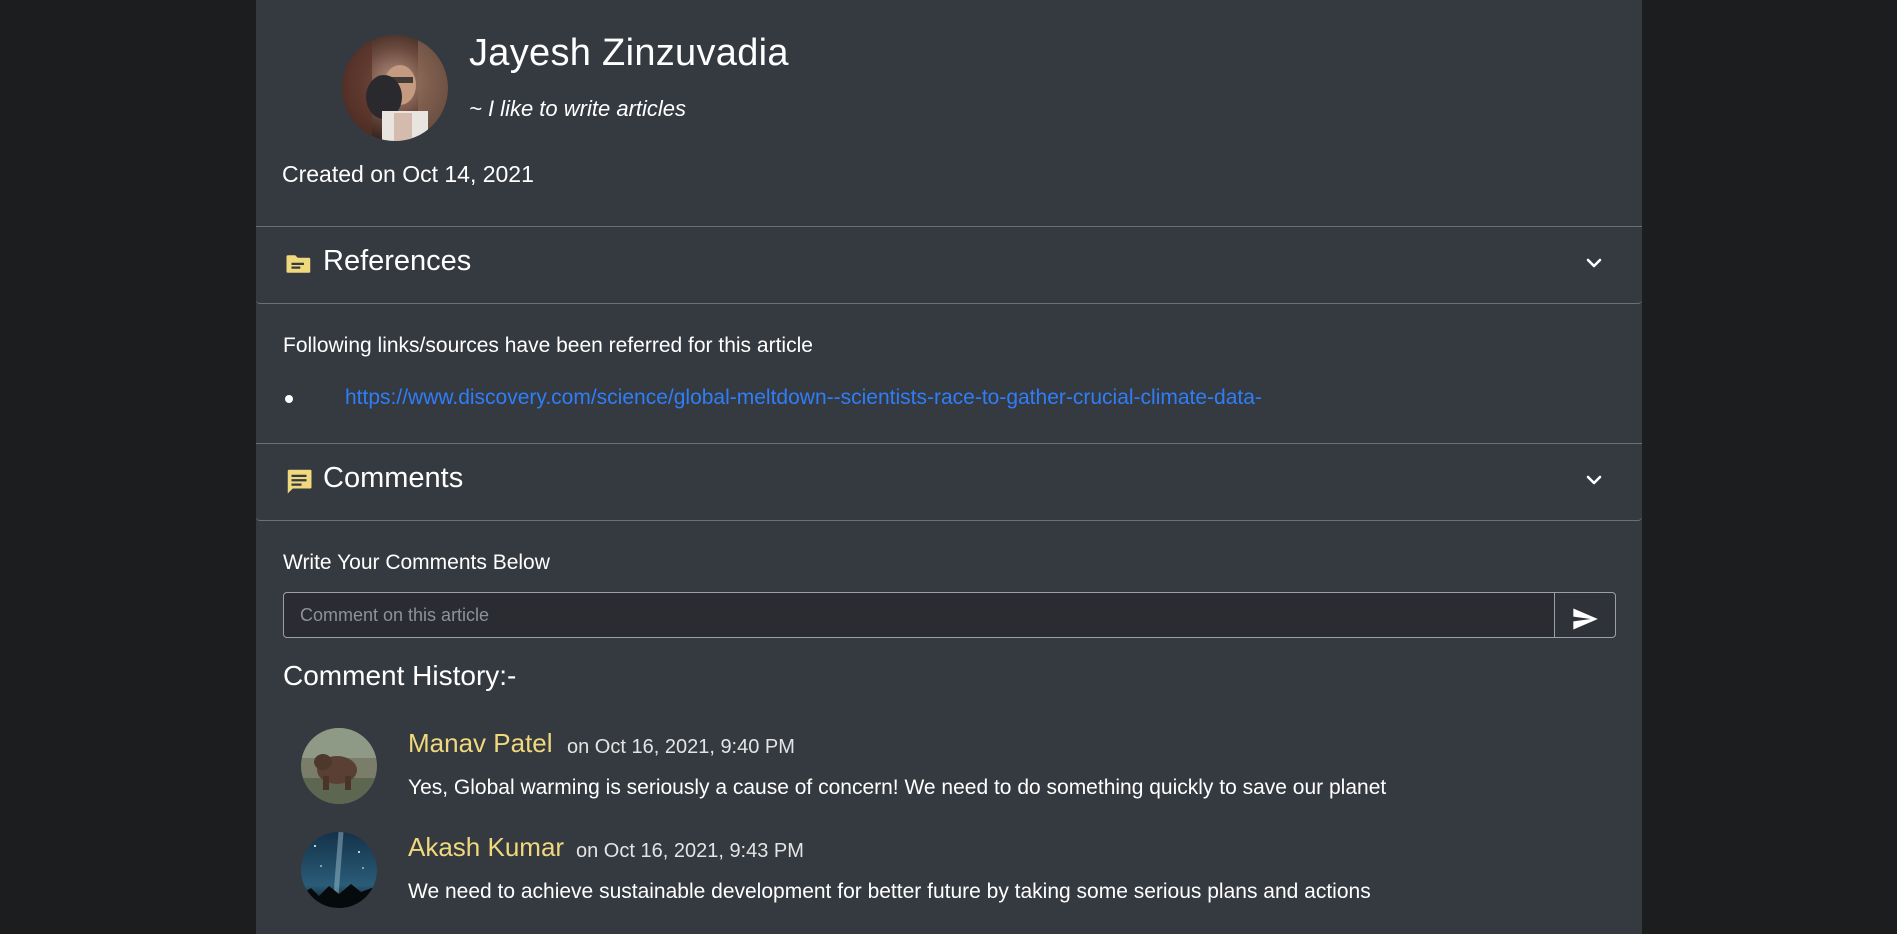 Image resolution: width=1897 pixels, height=934 pixels. Describe the element at coordinates (395, 88) in the screenshot. I see `author-avatar` at that location.